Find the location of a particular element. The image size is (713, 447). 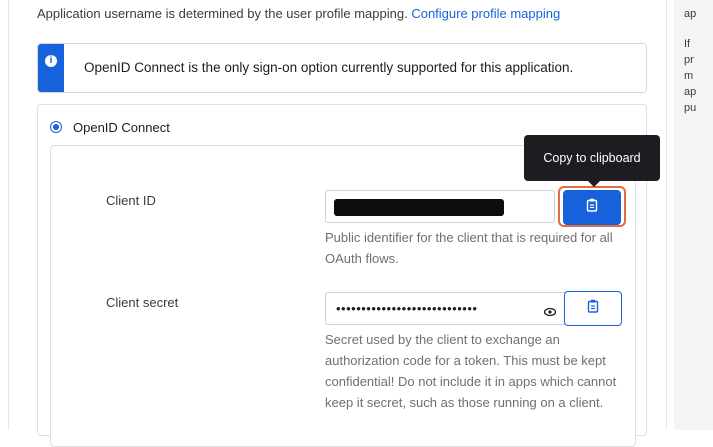

tooltip-arrow is located at coordinates (594, 184).